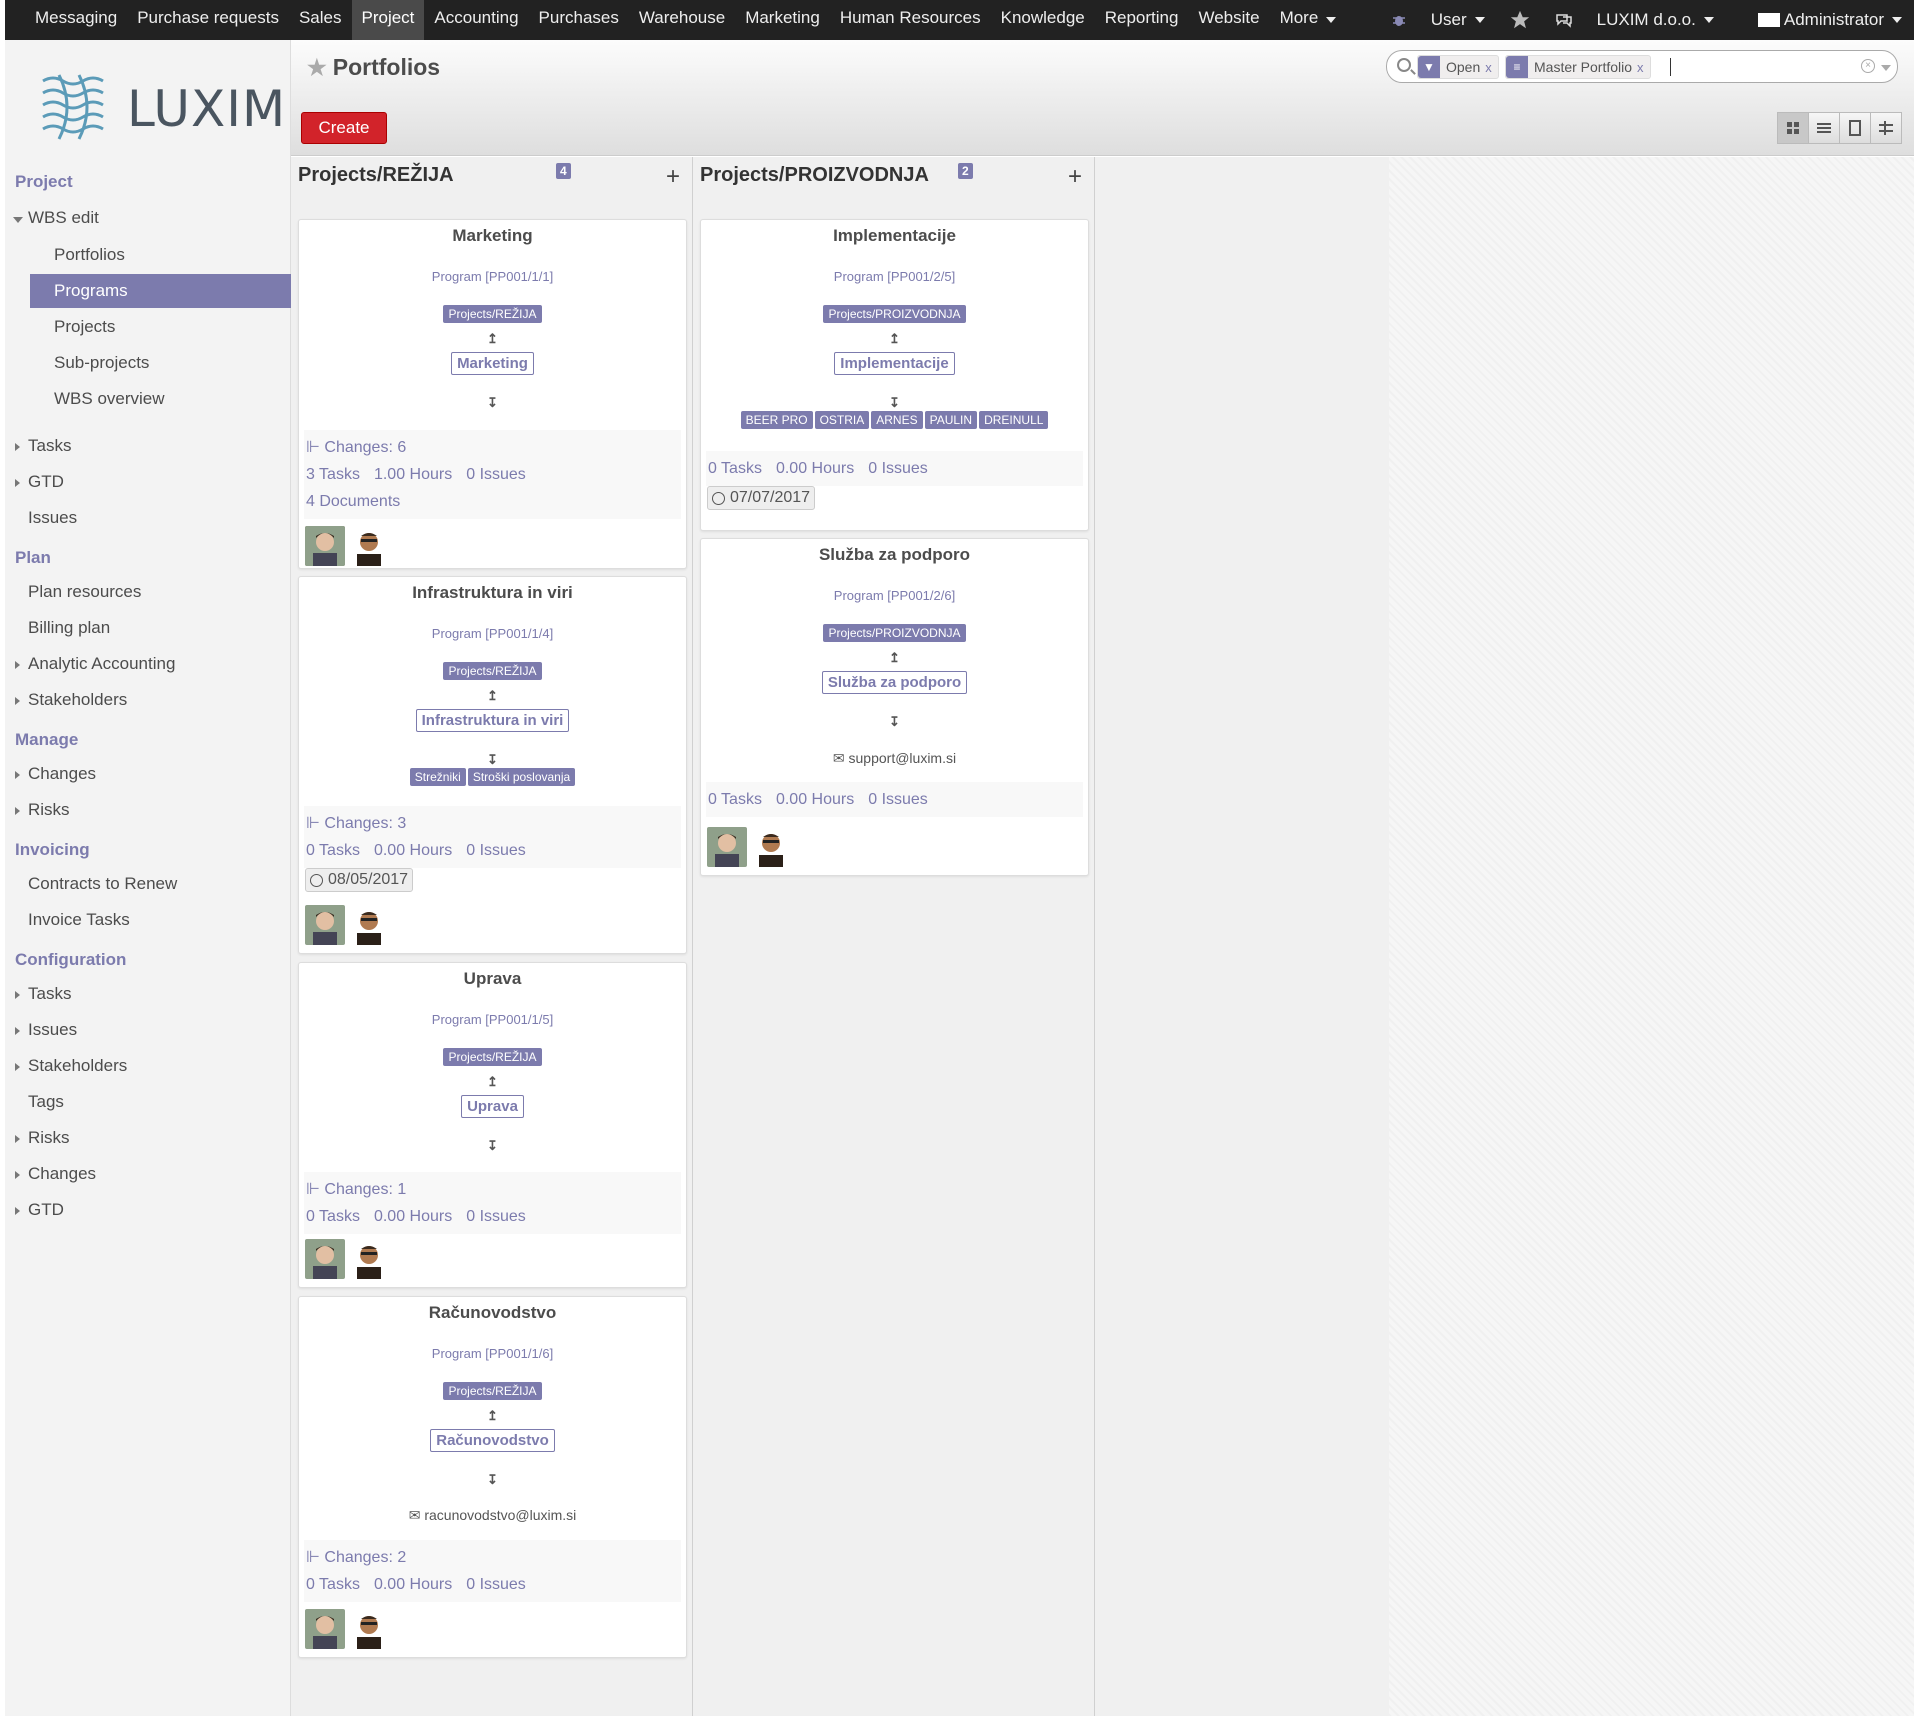 The width and height of the screenshot is (1914, 1716). I want to click on self-tag: Implementacije, so click(894, 363).